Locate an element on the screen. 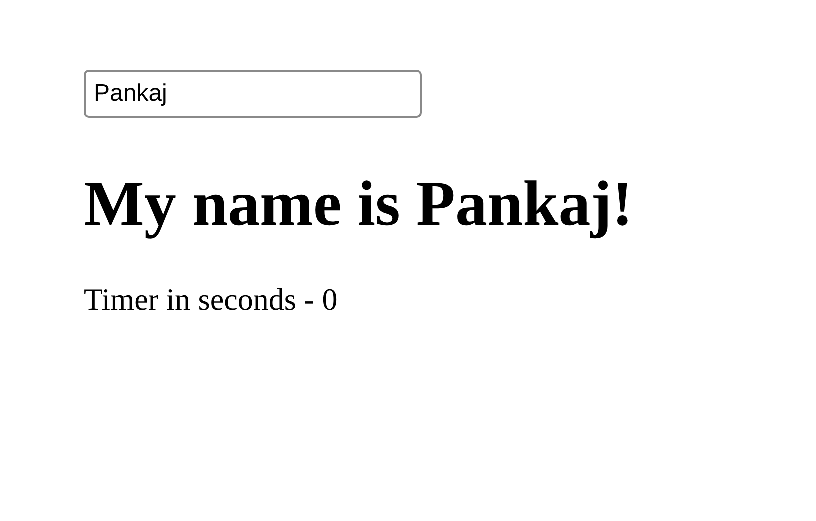 This screenshot has height=521, width=816. name-field: Pankaj is located at coordinates (253, 94).